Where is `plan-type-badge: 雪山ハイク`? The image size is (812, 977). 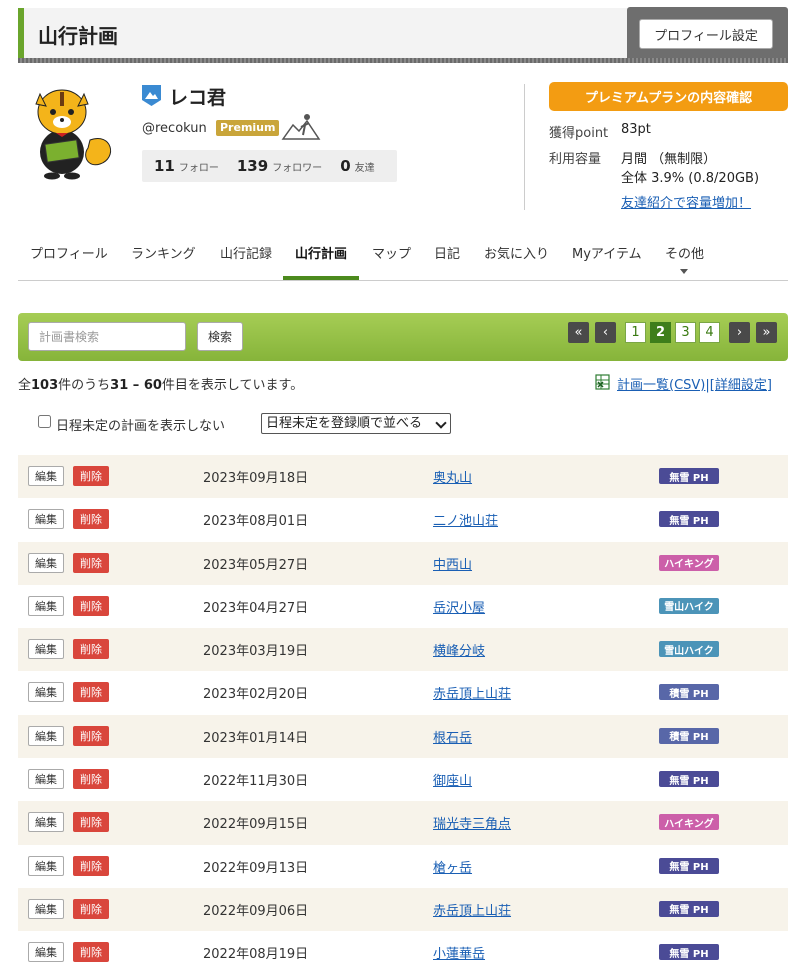
plan-type-badge: 雪山ハイク is located at coordinates (689, 605).